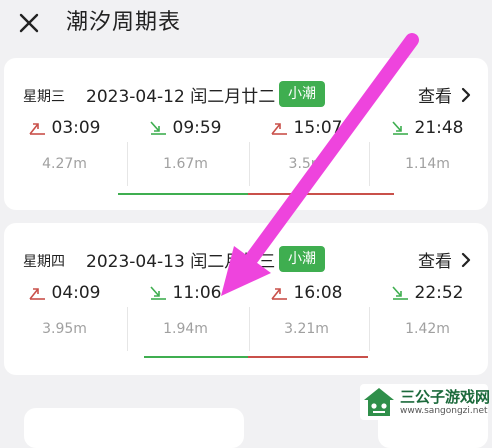 This screenshot has height=448, width=492. What do you see at coordinates (197, 128) in the screenshot?
I see `tide-time: 09:59` at bounding box center [197, 128].